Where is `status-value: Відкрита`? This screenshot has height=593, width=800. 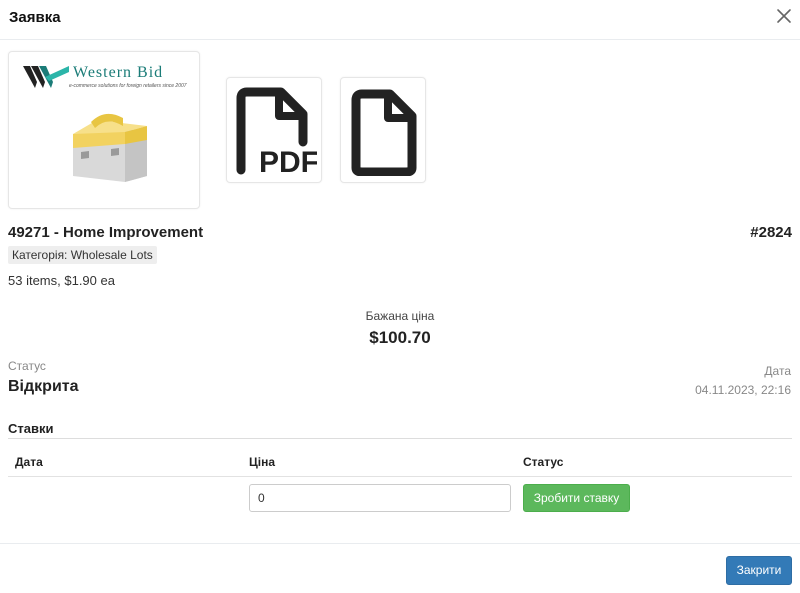 status-value: Відкрита is located at coordinates (43, 386).